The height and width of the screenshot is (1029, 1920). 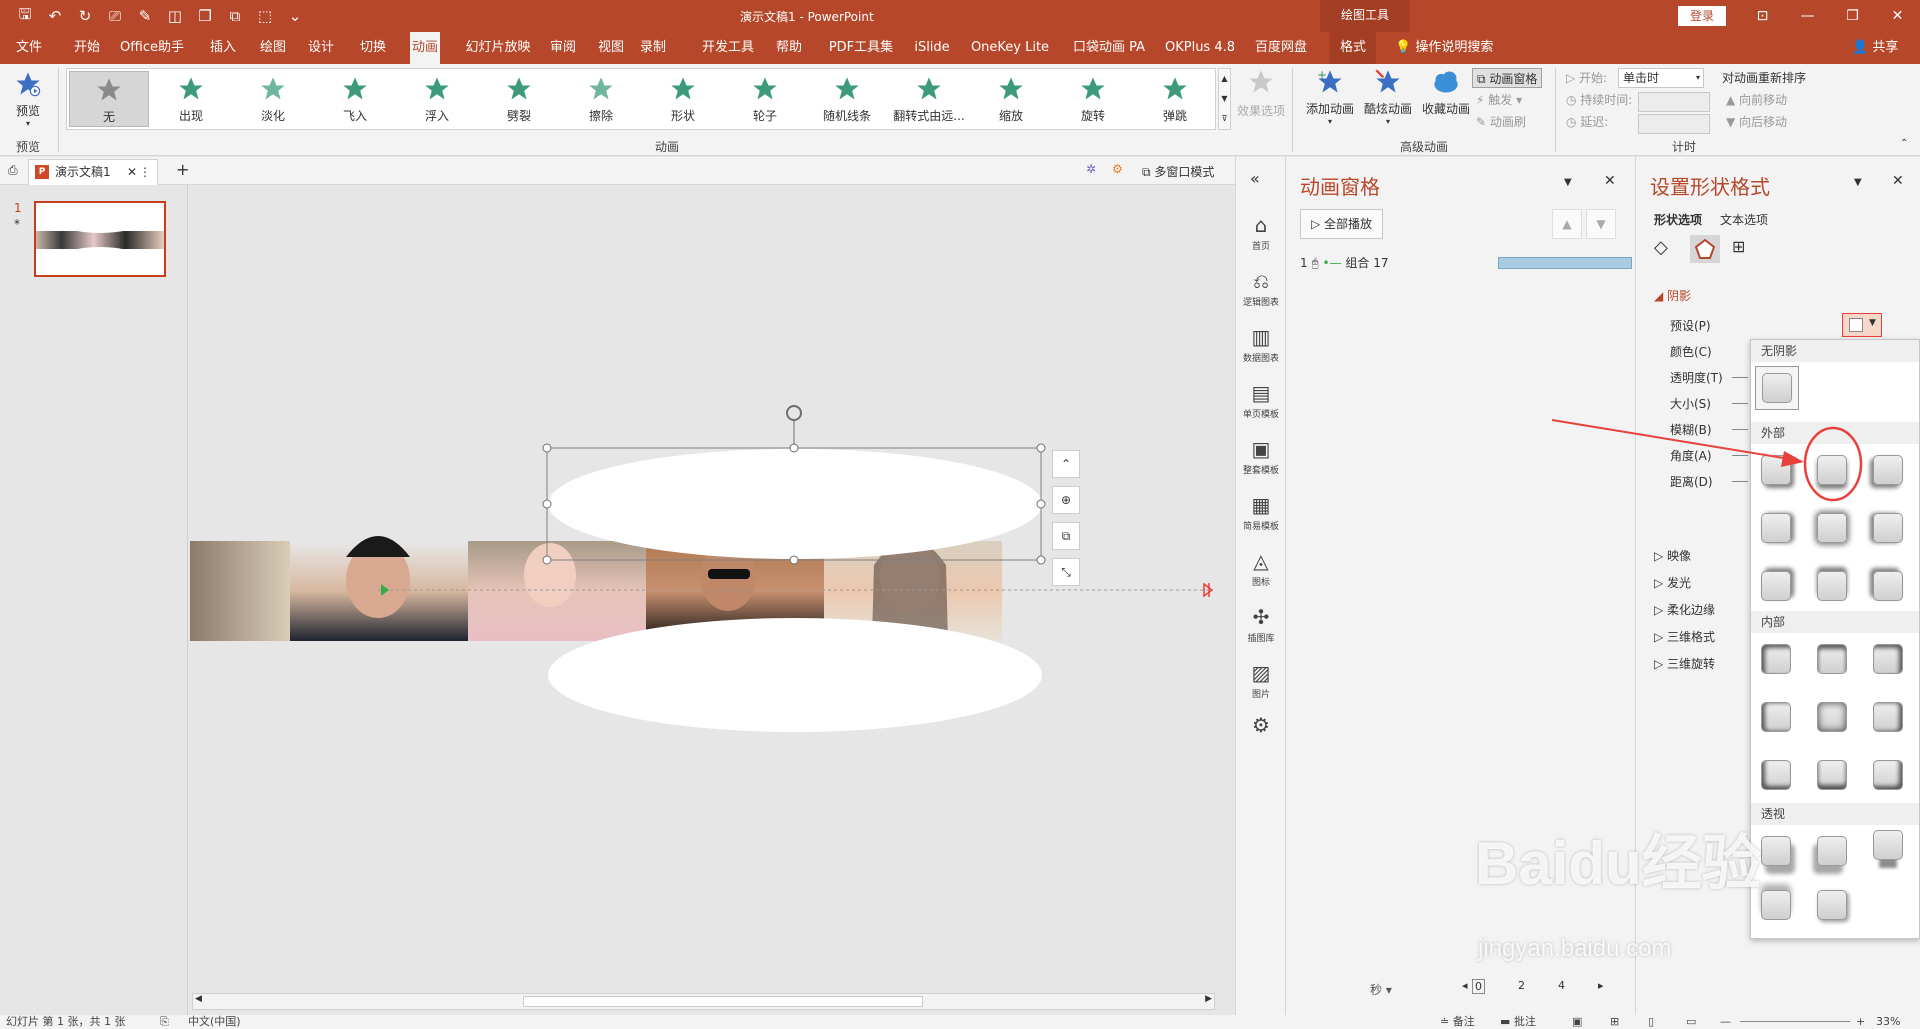 I want to click on login-button: 登录, so click(x=1702, y=16).